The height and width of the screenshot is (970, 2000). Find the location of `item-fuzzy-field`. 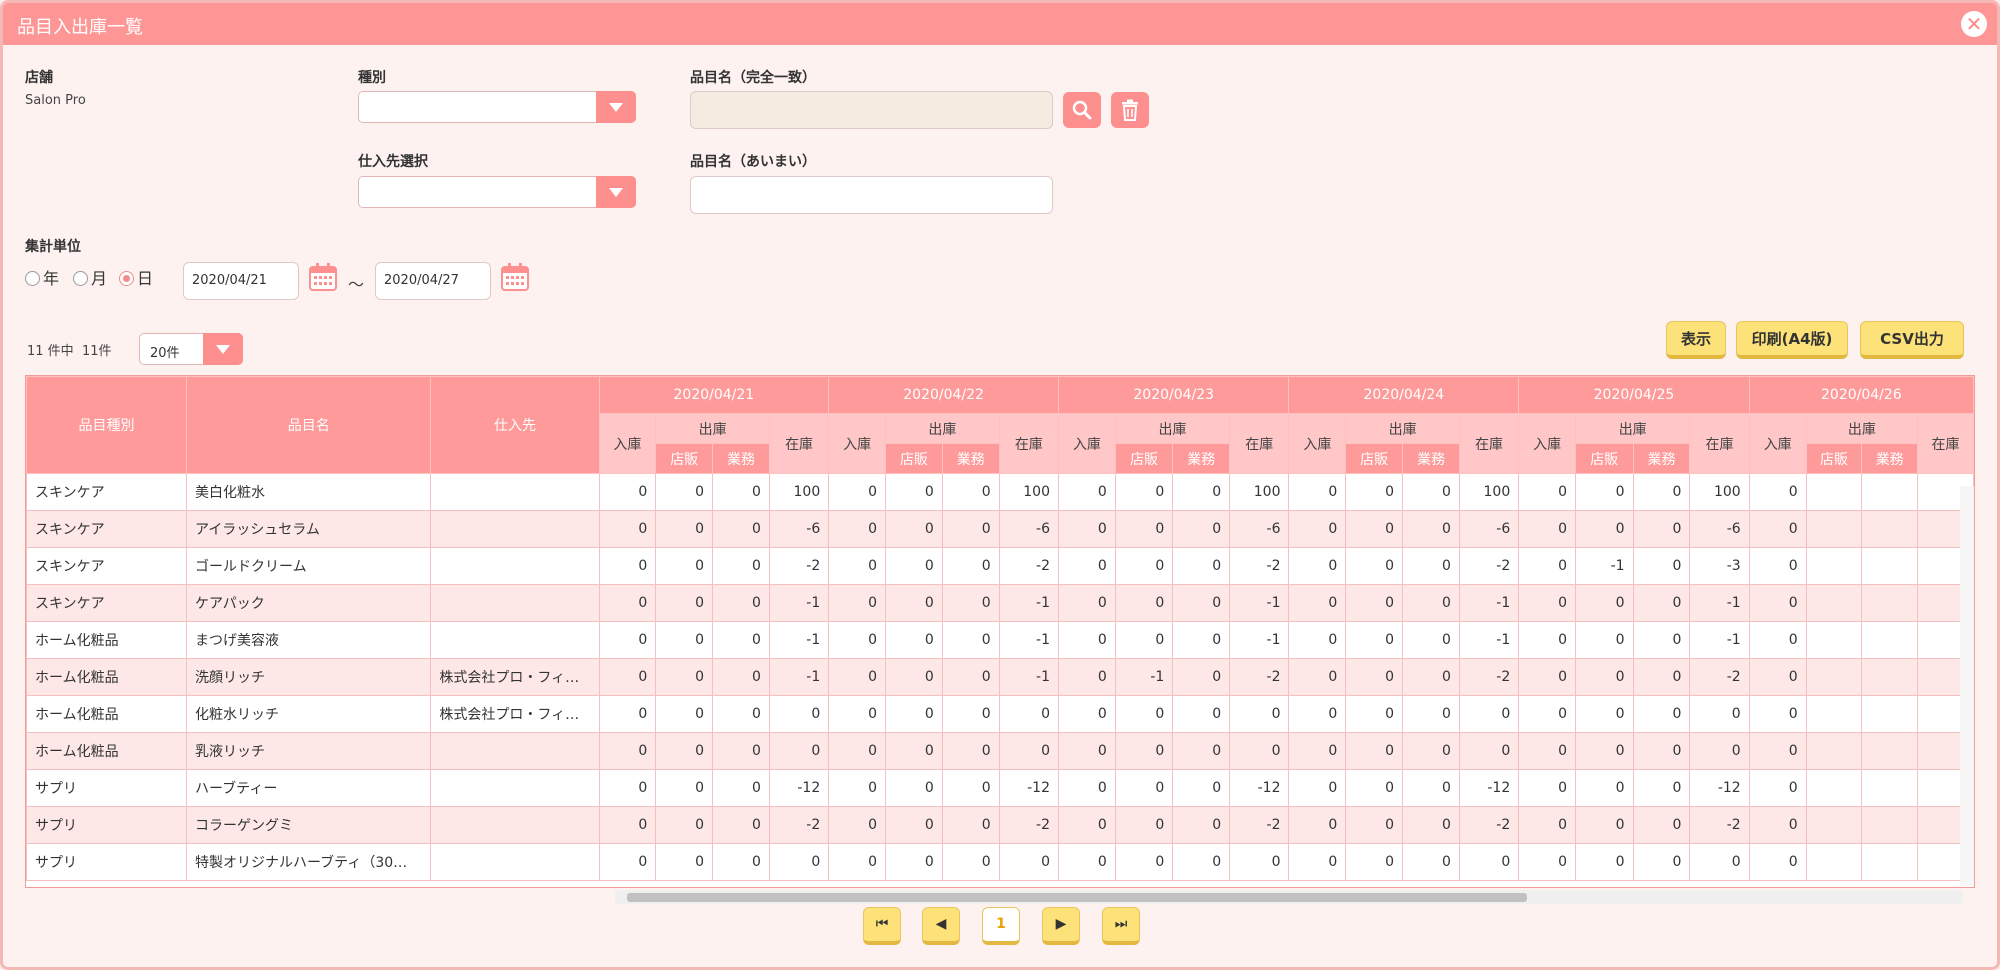

item-fuzzy-field is located at coordinates (871, 195).